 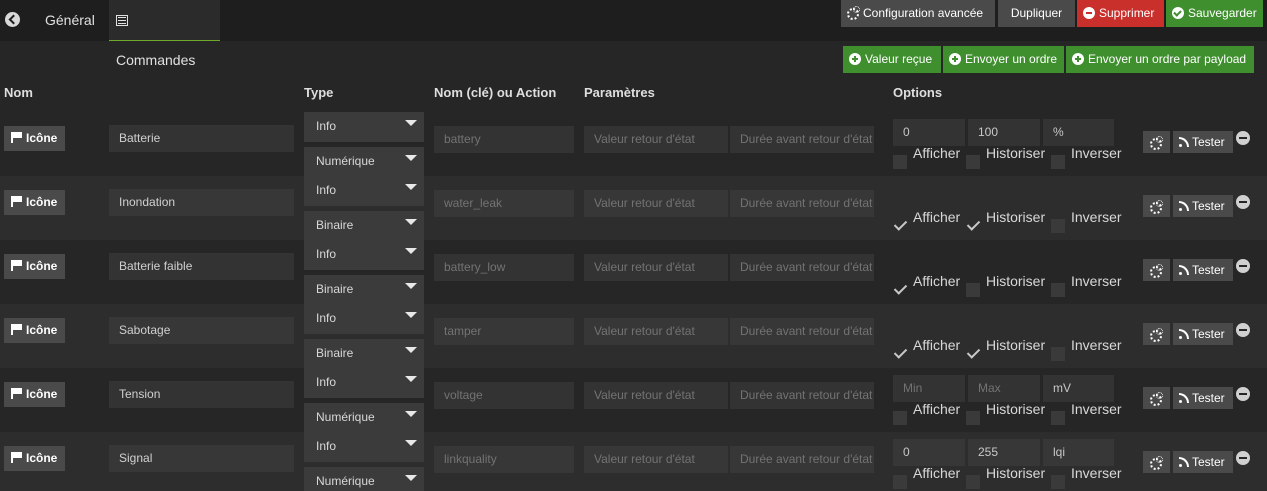 I want to click on max-field: 255, so click(x=1004, y=452).